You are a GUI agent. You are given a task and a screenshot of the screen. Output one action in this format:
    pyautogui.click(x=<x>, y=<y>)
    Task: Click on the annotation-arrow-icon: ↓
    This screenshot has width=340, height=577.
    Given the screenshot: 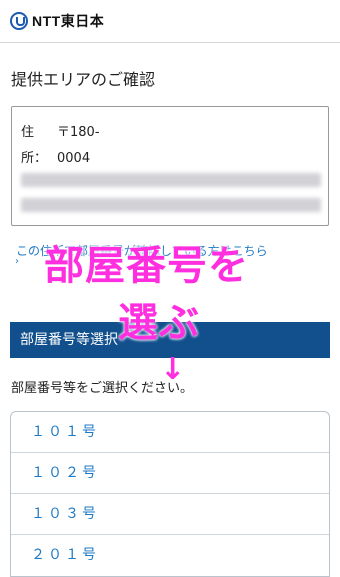 What is the action you would take?
    pyautogui.click(x=173, y=369)
    